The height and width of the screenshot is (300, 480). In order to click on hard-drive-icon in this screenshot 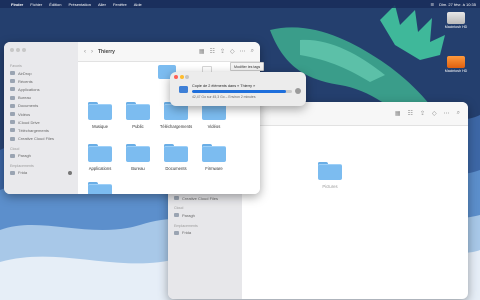, I will do `click(456, 18)`.